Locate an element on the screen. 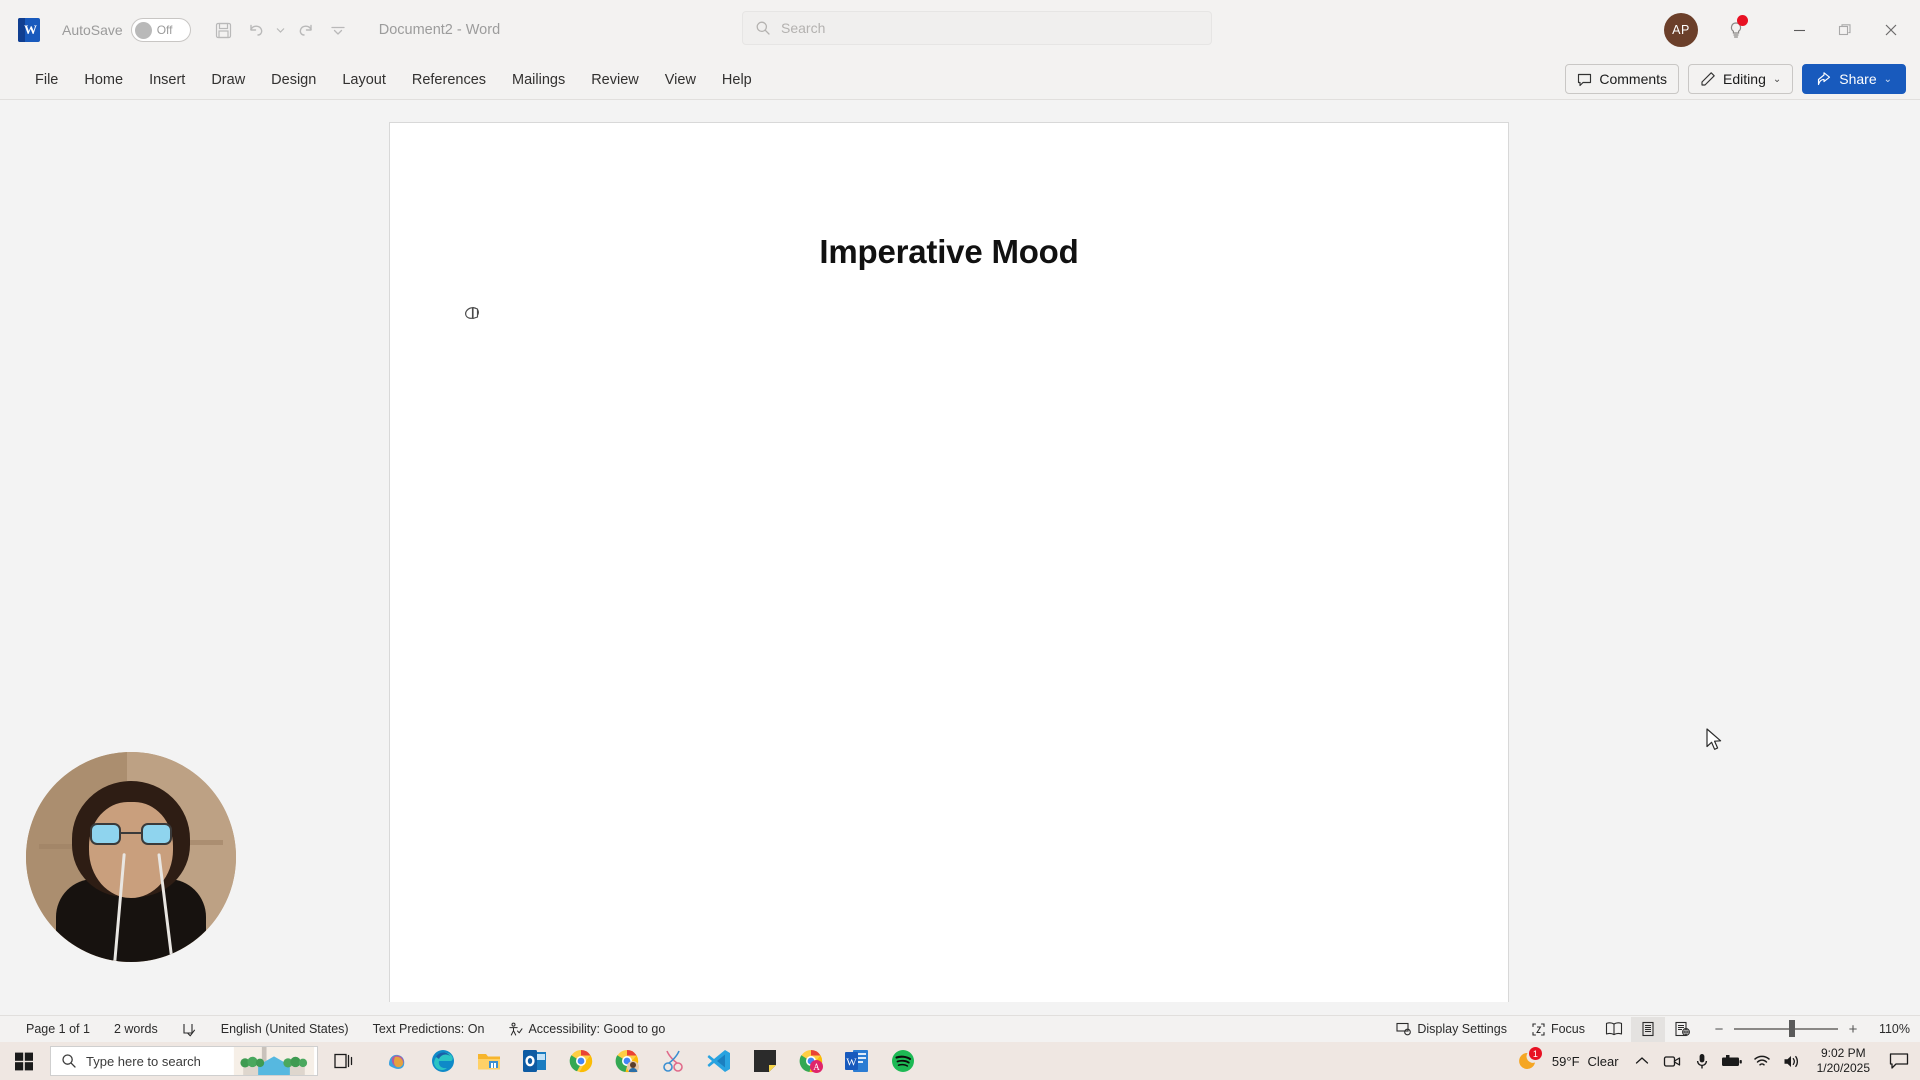 The image size is (1920, 1080). spotify-icon is located at coordinates (903, 1061).